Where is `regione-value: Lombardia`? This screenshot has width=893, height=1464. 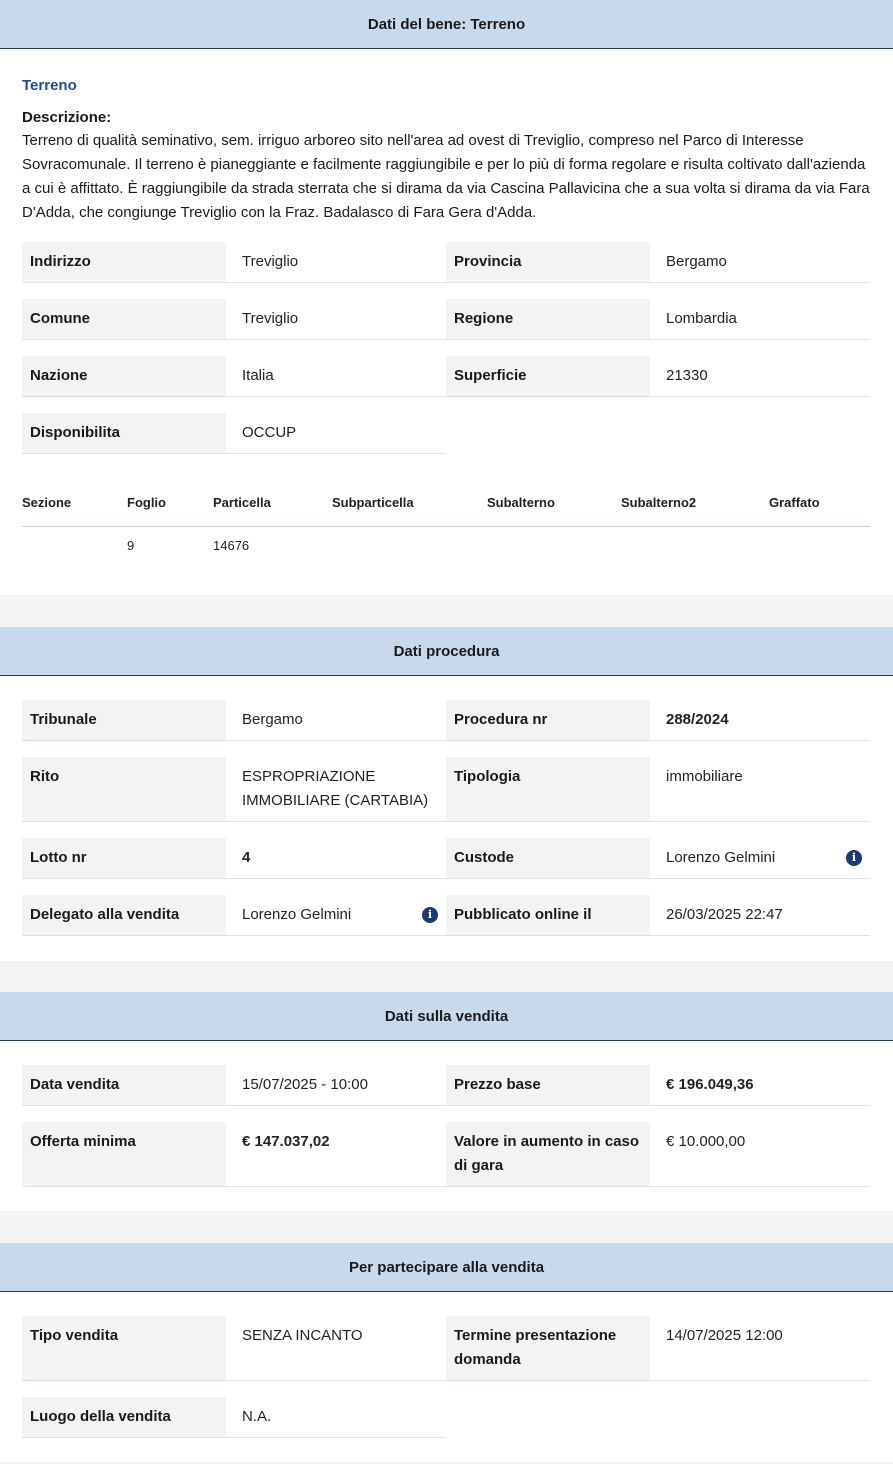 regione-value: Lombardia is located at coordinates (701, 318).